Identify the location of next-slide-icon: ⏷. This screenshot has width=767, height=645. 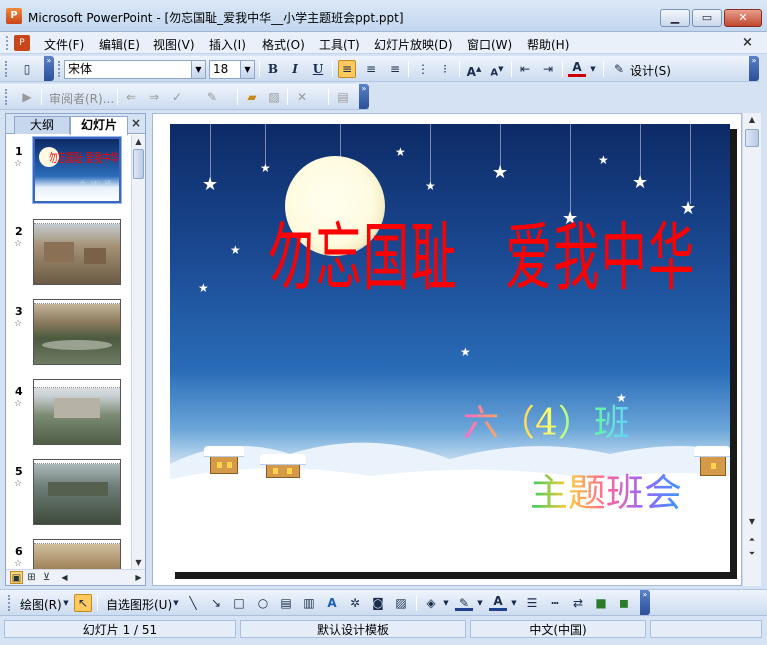
(752, 553).